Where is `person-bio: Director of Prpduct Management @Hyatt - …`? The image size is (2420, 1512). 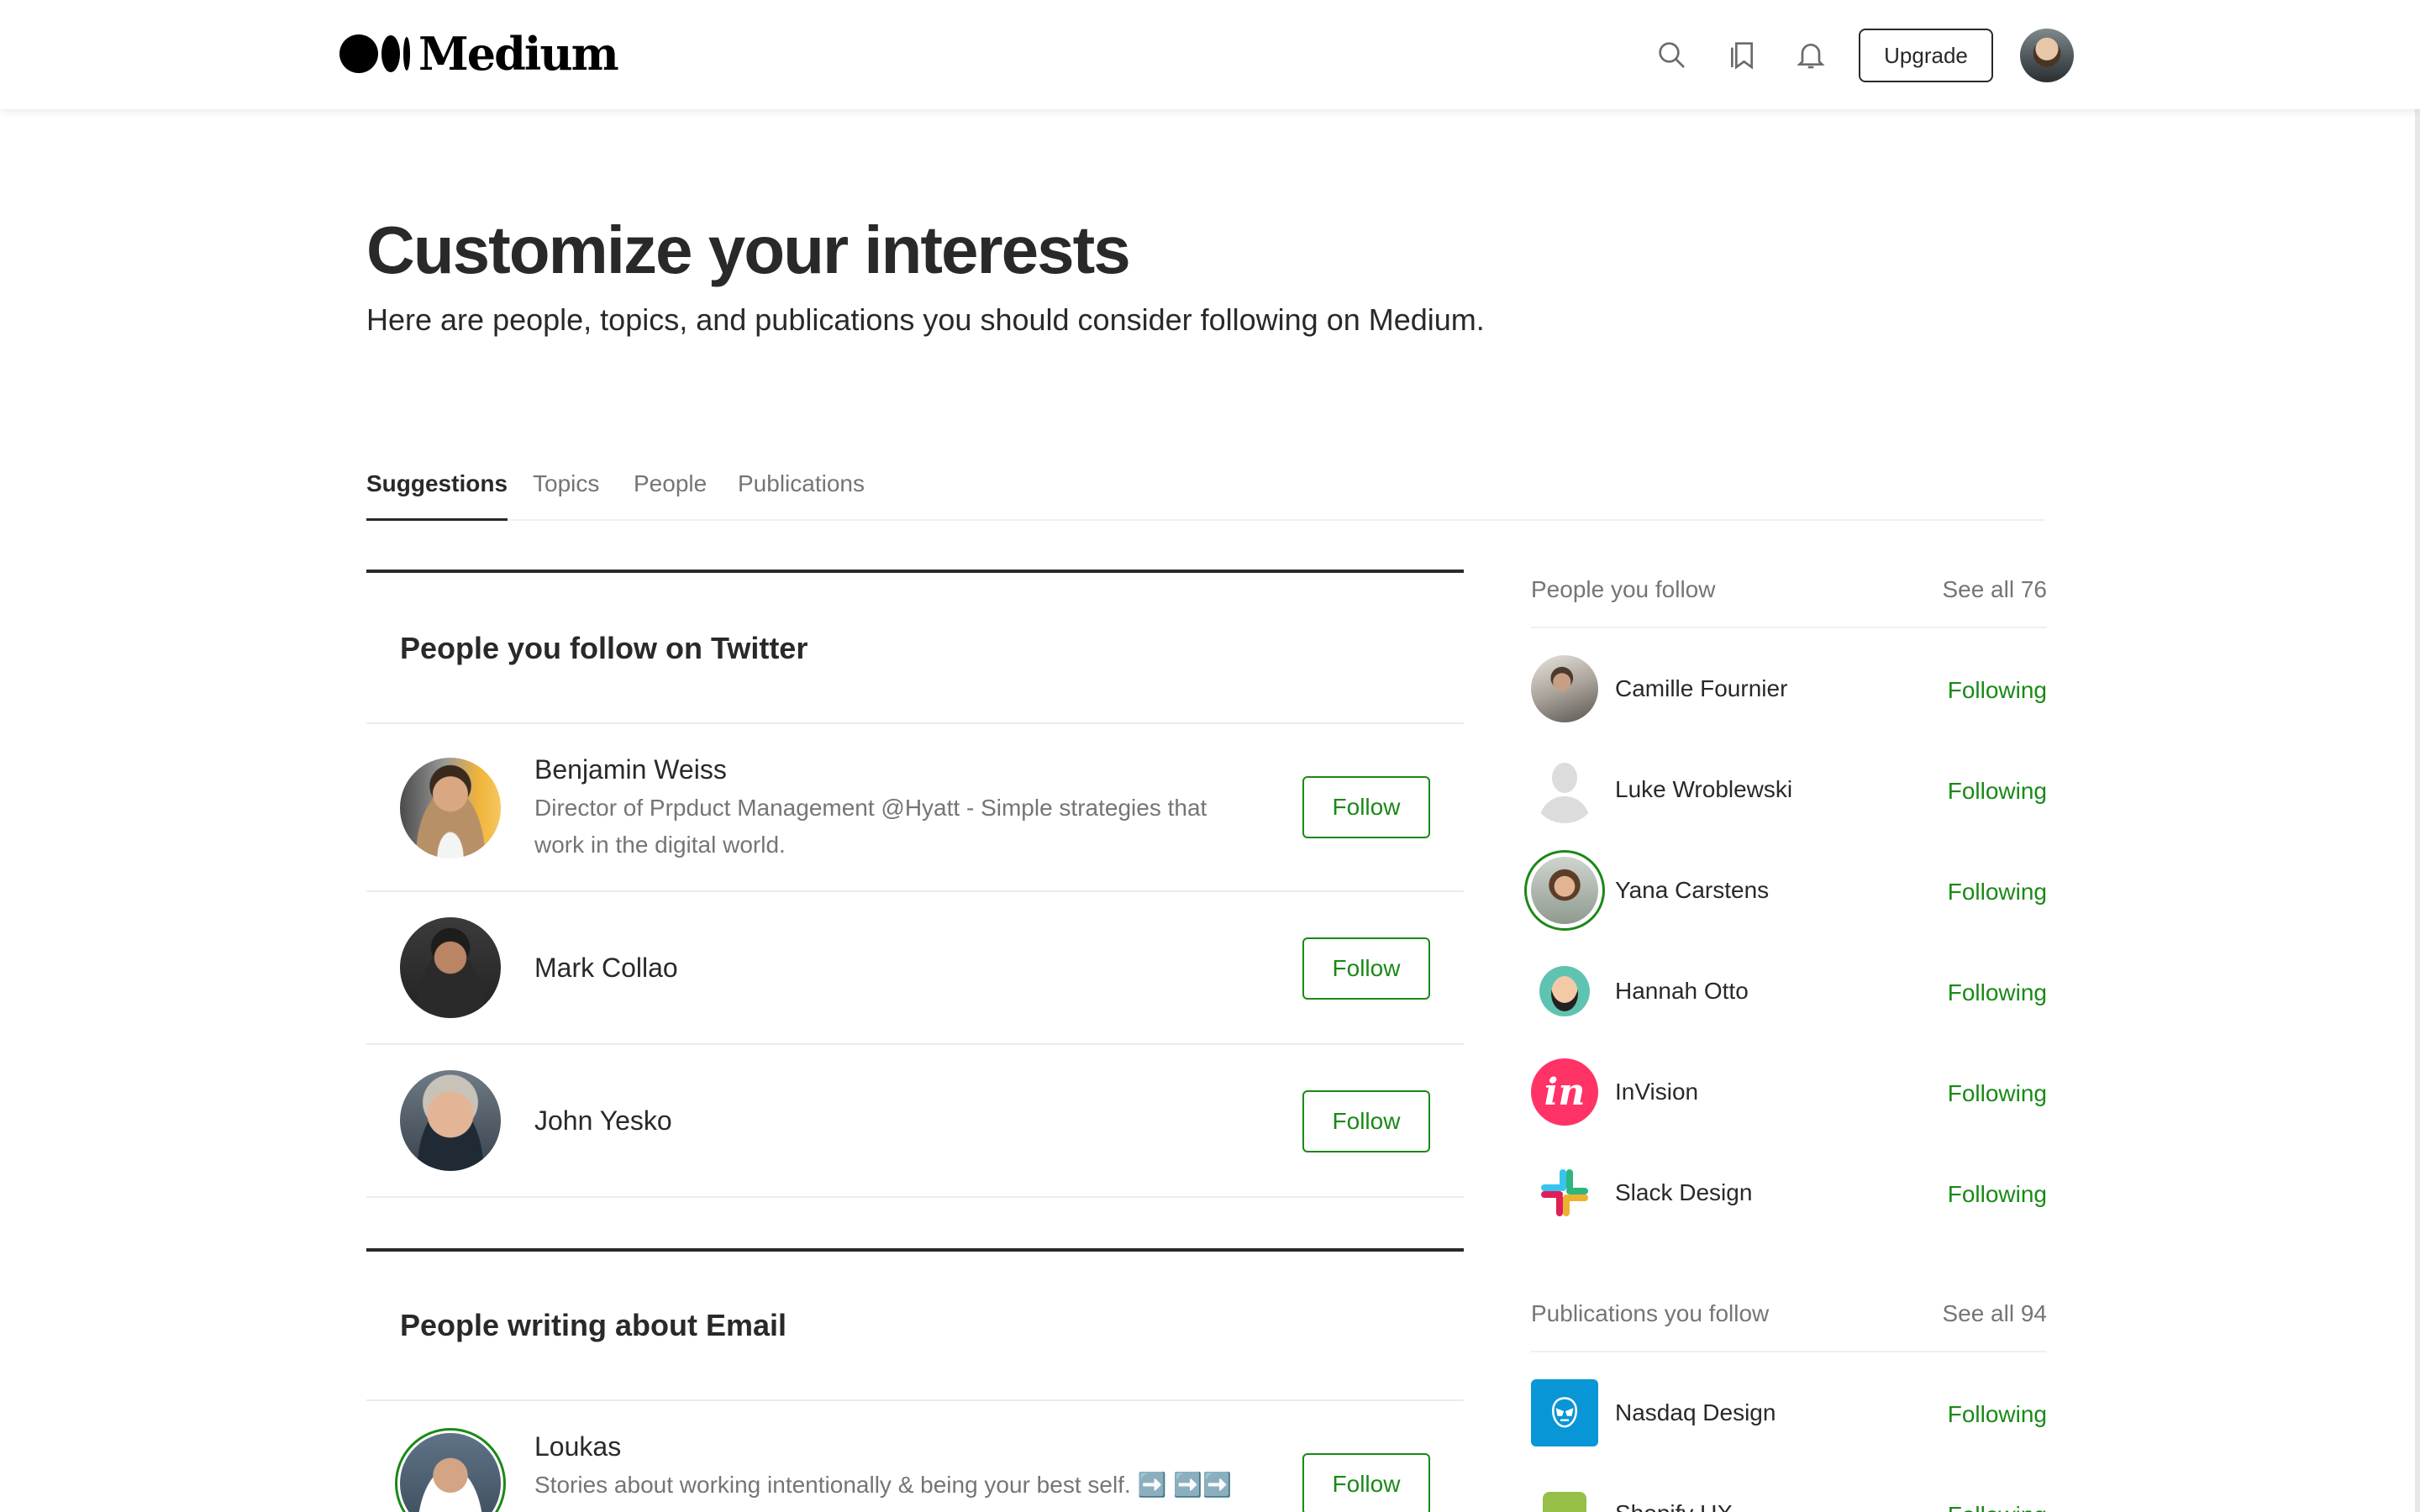
person-bio: Director of Prpduct Management @Hyatt - … is located at coordinates (870, 826).